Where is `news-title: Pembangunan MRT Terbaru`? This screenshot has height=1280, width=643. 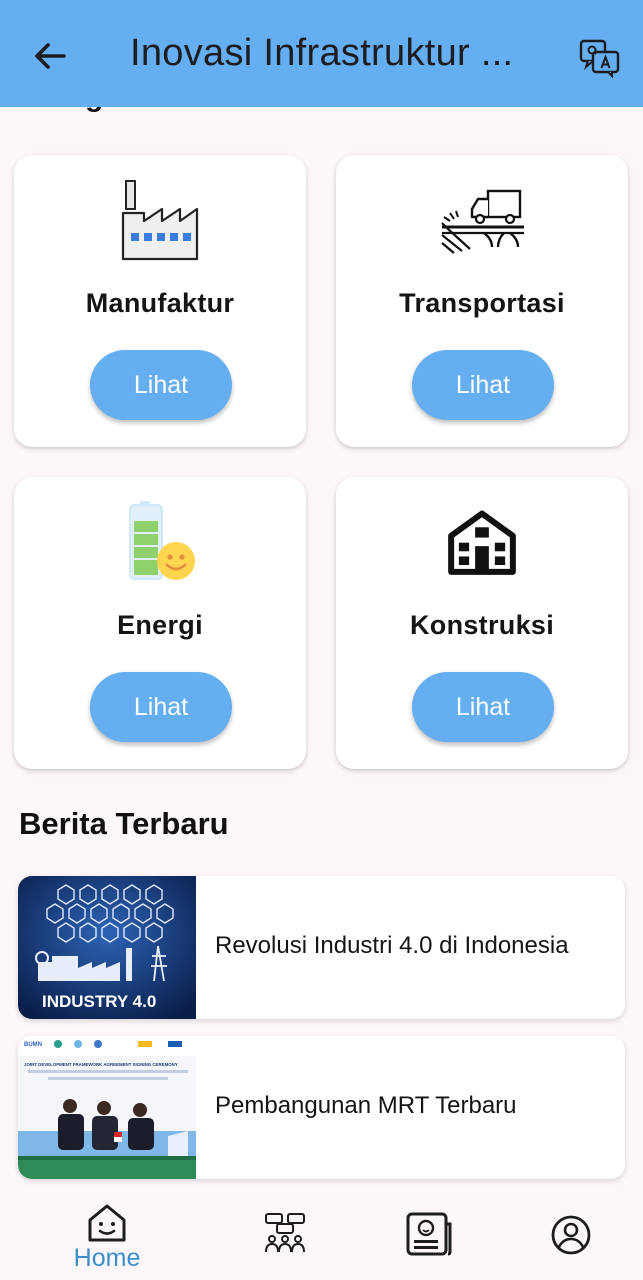 news-title: Pembangunan MRT Terbaru is located at coordinates (366, 1105).